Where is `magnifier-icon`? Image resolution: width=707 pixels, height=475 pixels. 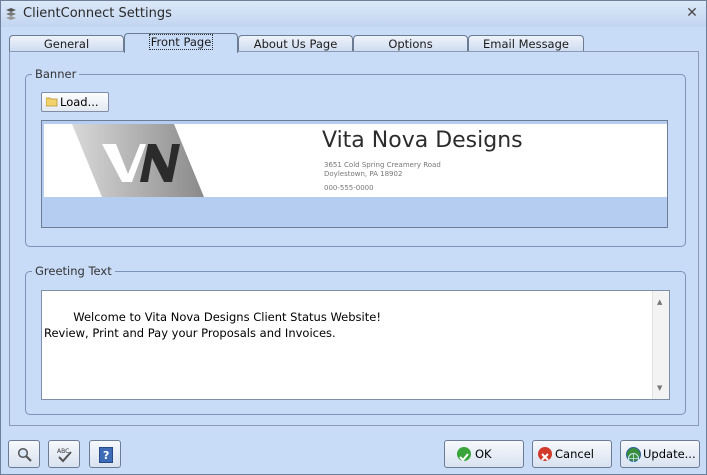
magnifier-icon is located at coordinates (24, 454).